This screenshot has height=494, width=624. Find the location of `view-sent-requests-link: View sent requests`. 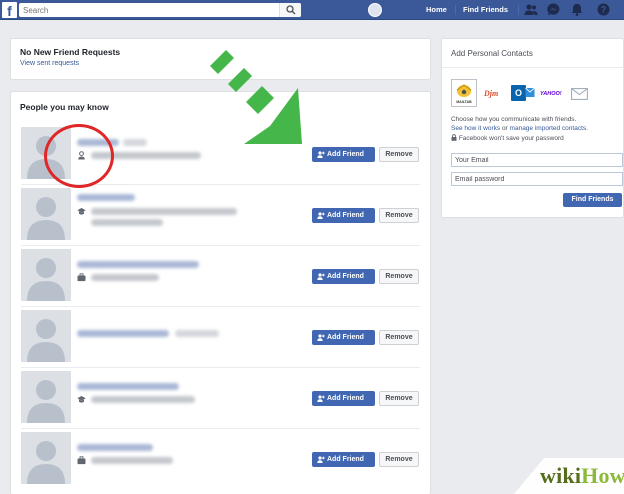

view-sent-requests-link: View sent requests is located at coordinates (49, 63).